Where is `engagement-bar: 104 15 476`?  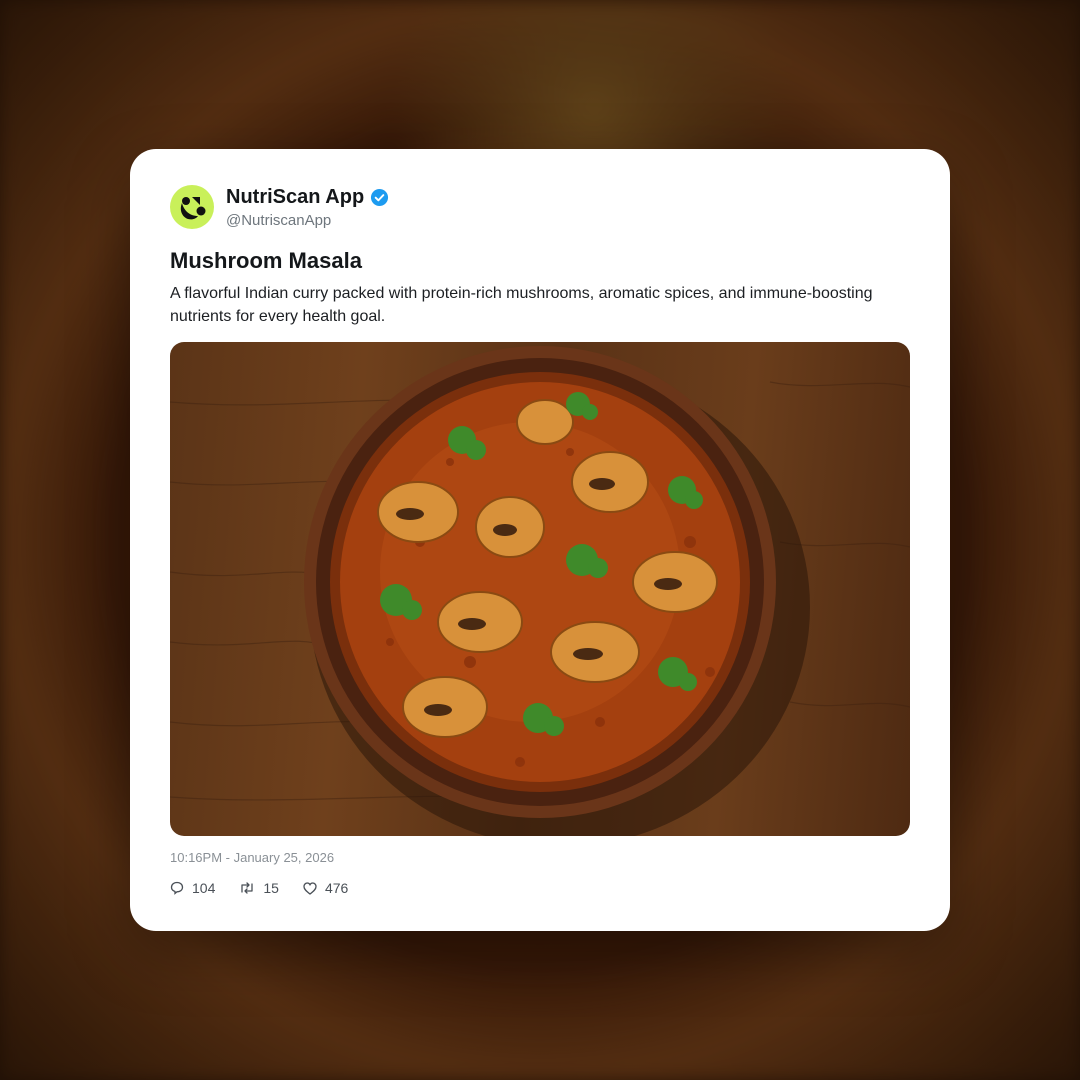
engagement-bar: 104 15 476 is located at coordinates (271, 888).